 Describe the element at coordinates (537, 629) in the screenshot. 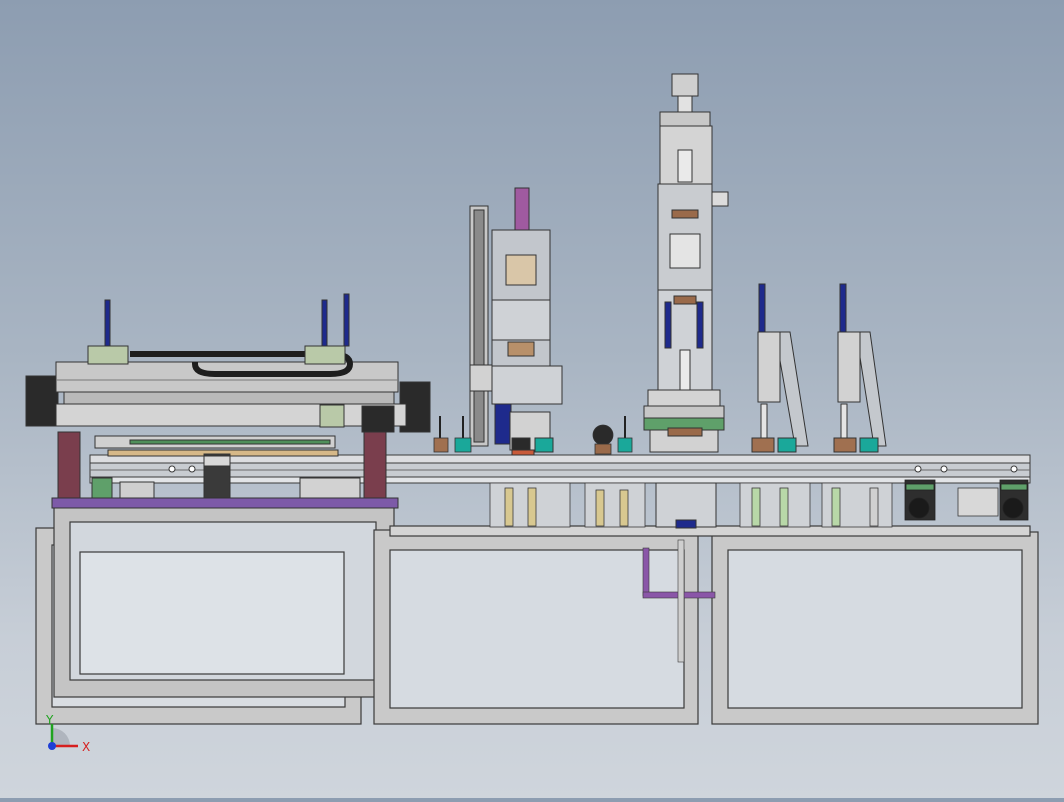

I see `middle-frame-window` at that location.